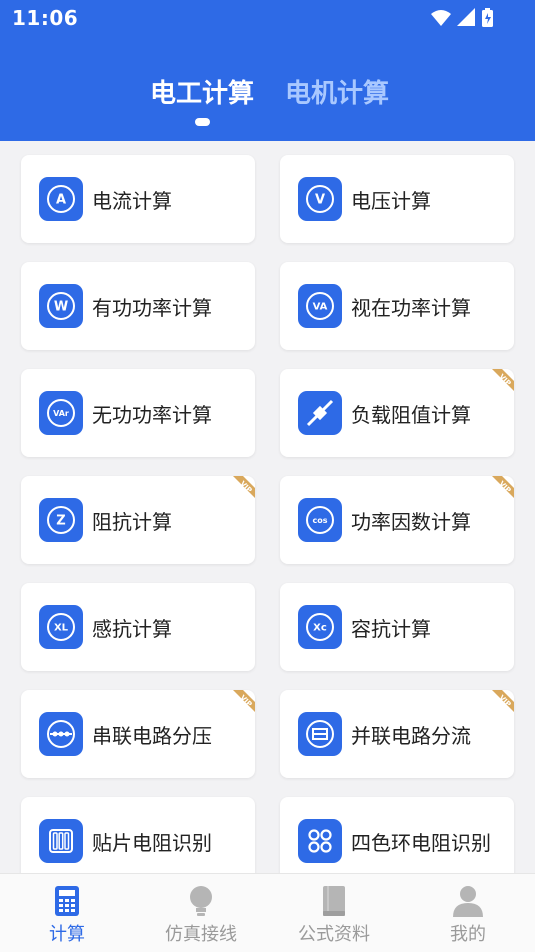 This screenshot has width=535, height=952. Describe the element at coordinates (466, 17) in the screenshot. I see `signal-icon` at that location.